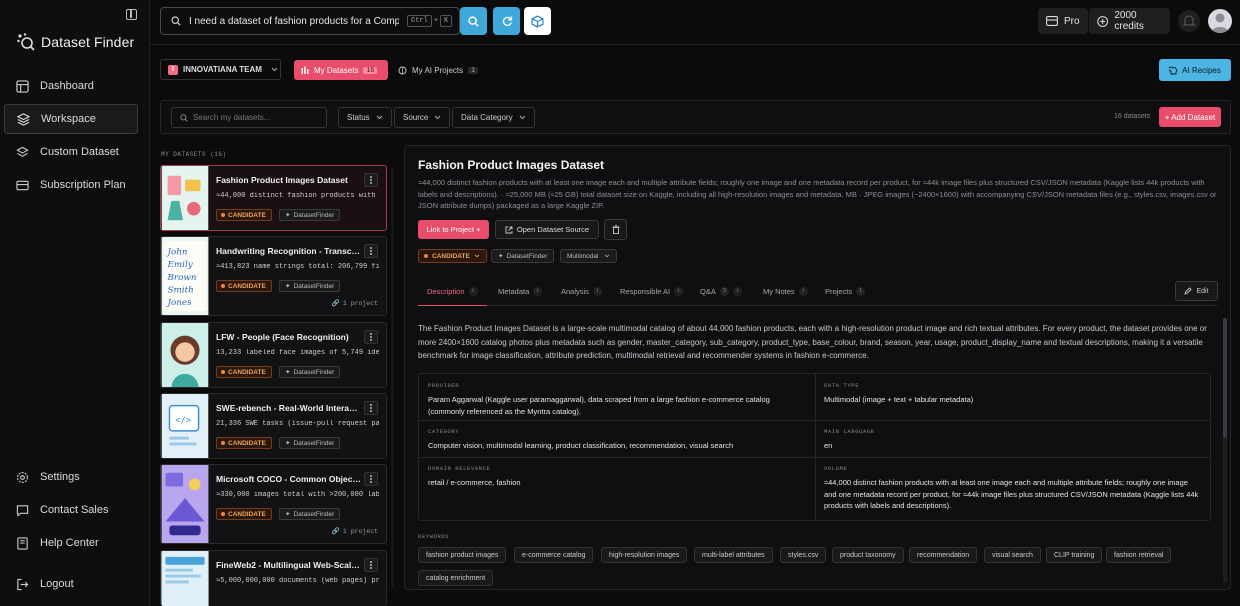 The height and width of the screenshot is (606, 1240). I want to click on candidate-badge: CANDIDATE, so click(244, 443).